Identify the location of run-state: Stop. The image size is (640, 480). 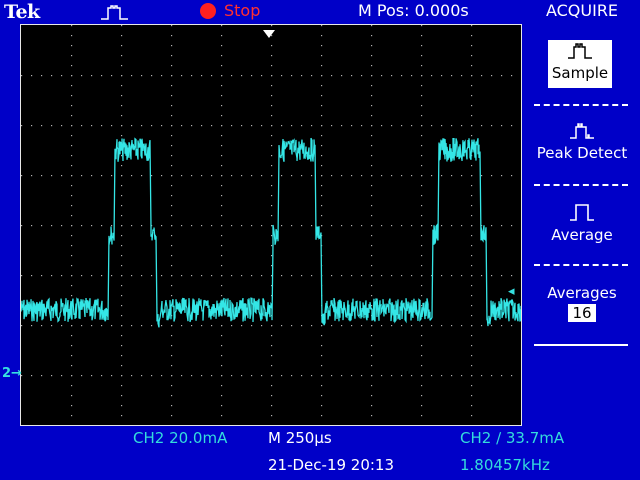
(242, 10).